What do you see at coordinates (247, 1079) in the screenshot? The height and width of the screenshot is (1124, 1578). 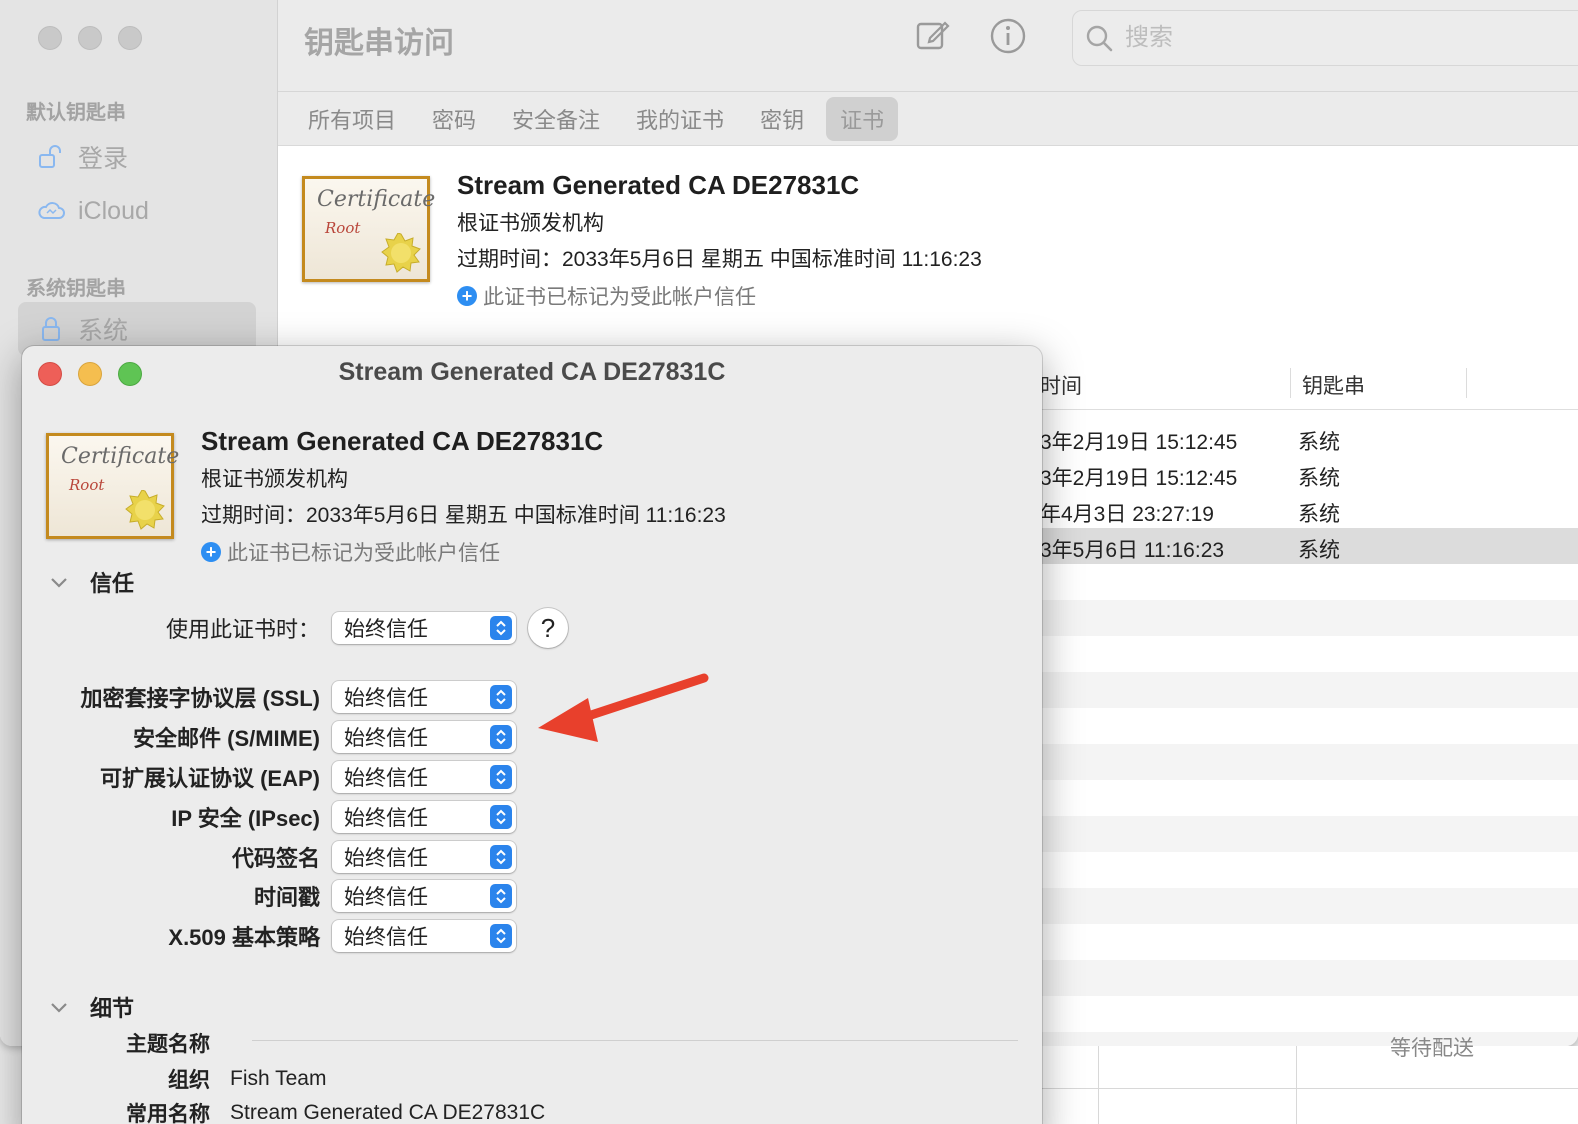 I see `detail-row-organization: 组织 Fish Team` at bounding box center [247, 1079].